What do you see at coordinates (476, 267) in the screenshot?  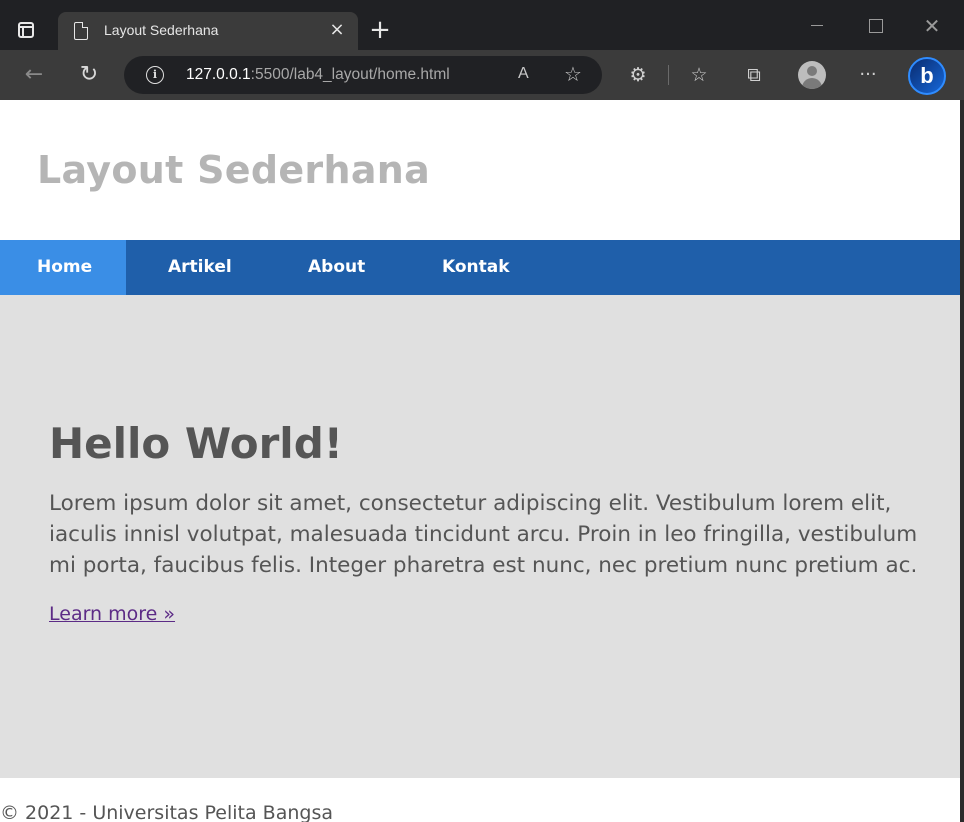 I see `nav-item-kontak: Kontak` at bounding box center [476, 267].